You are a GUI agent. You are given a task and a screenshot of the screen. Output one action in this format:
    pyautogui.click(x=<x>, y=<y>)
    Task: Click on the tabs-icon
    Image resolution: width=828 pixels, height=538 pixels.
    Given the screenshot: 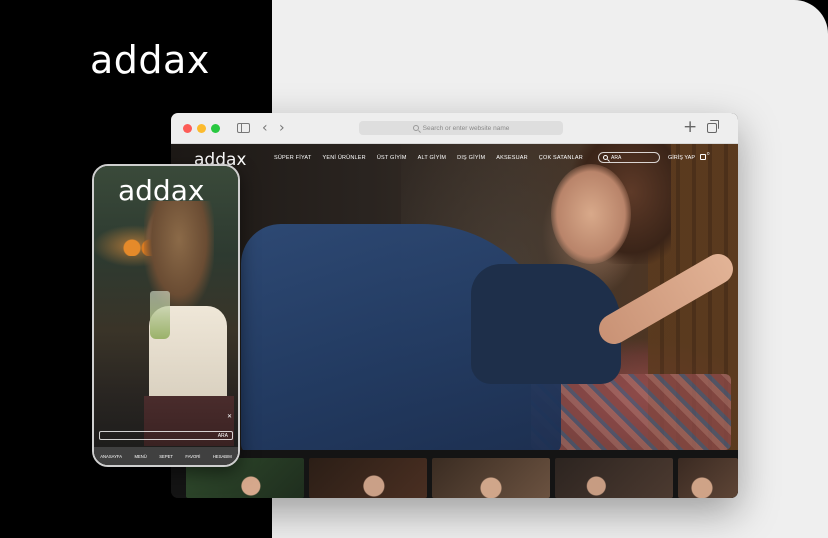 What is the action you would take?
    pyautogui.click(x=713, y=126)
    